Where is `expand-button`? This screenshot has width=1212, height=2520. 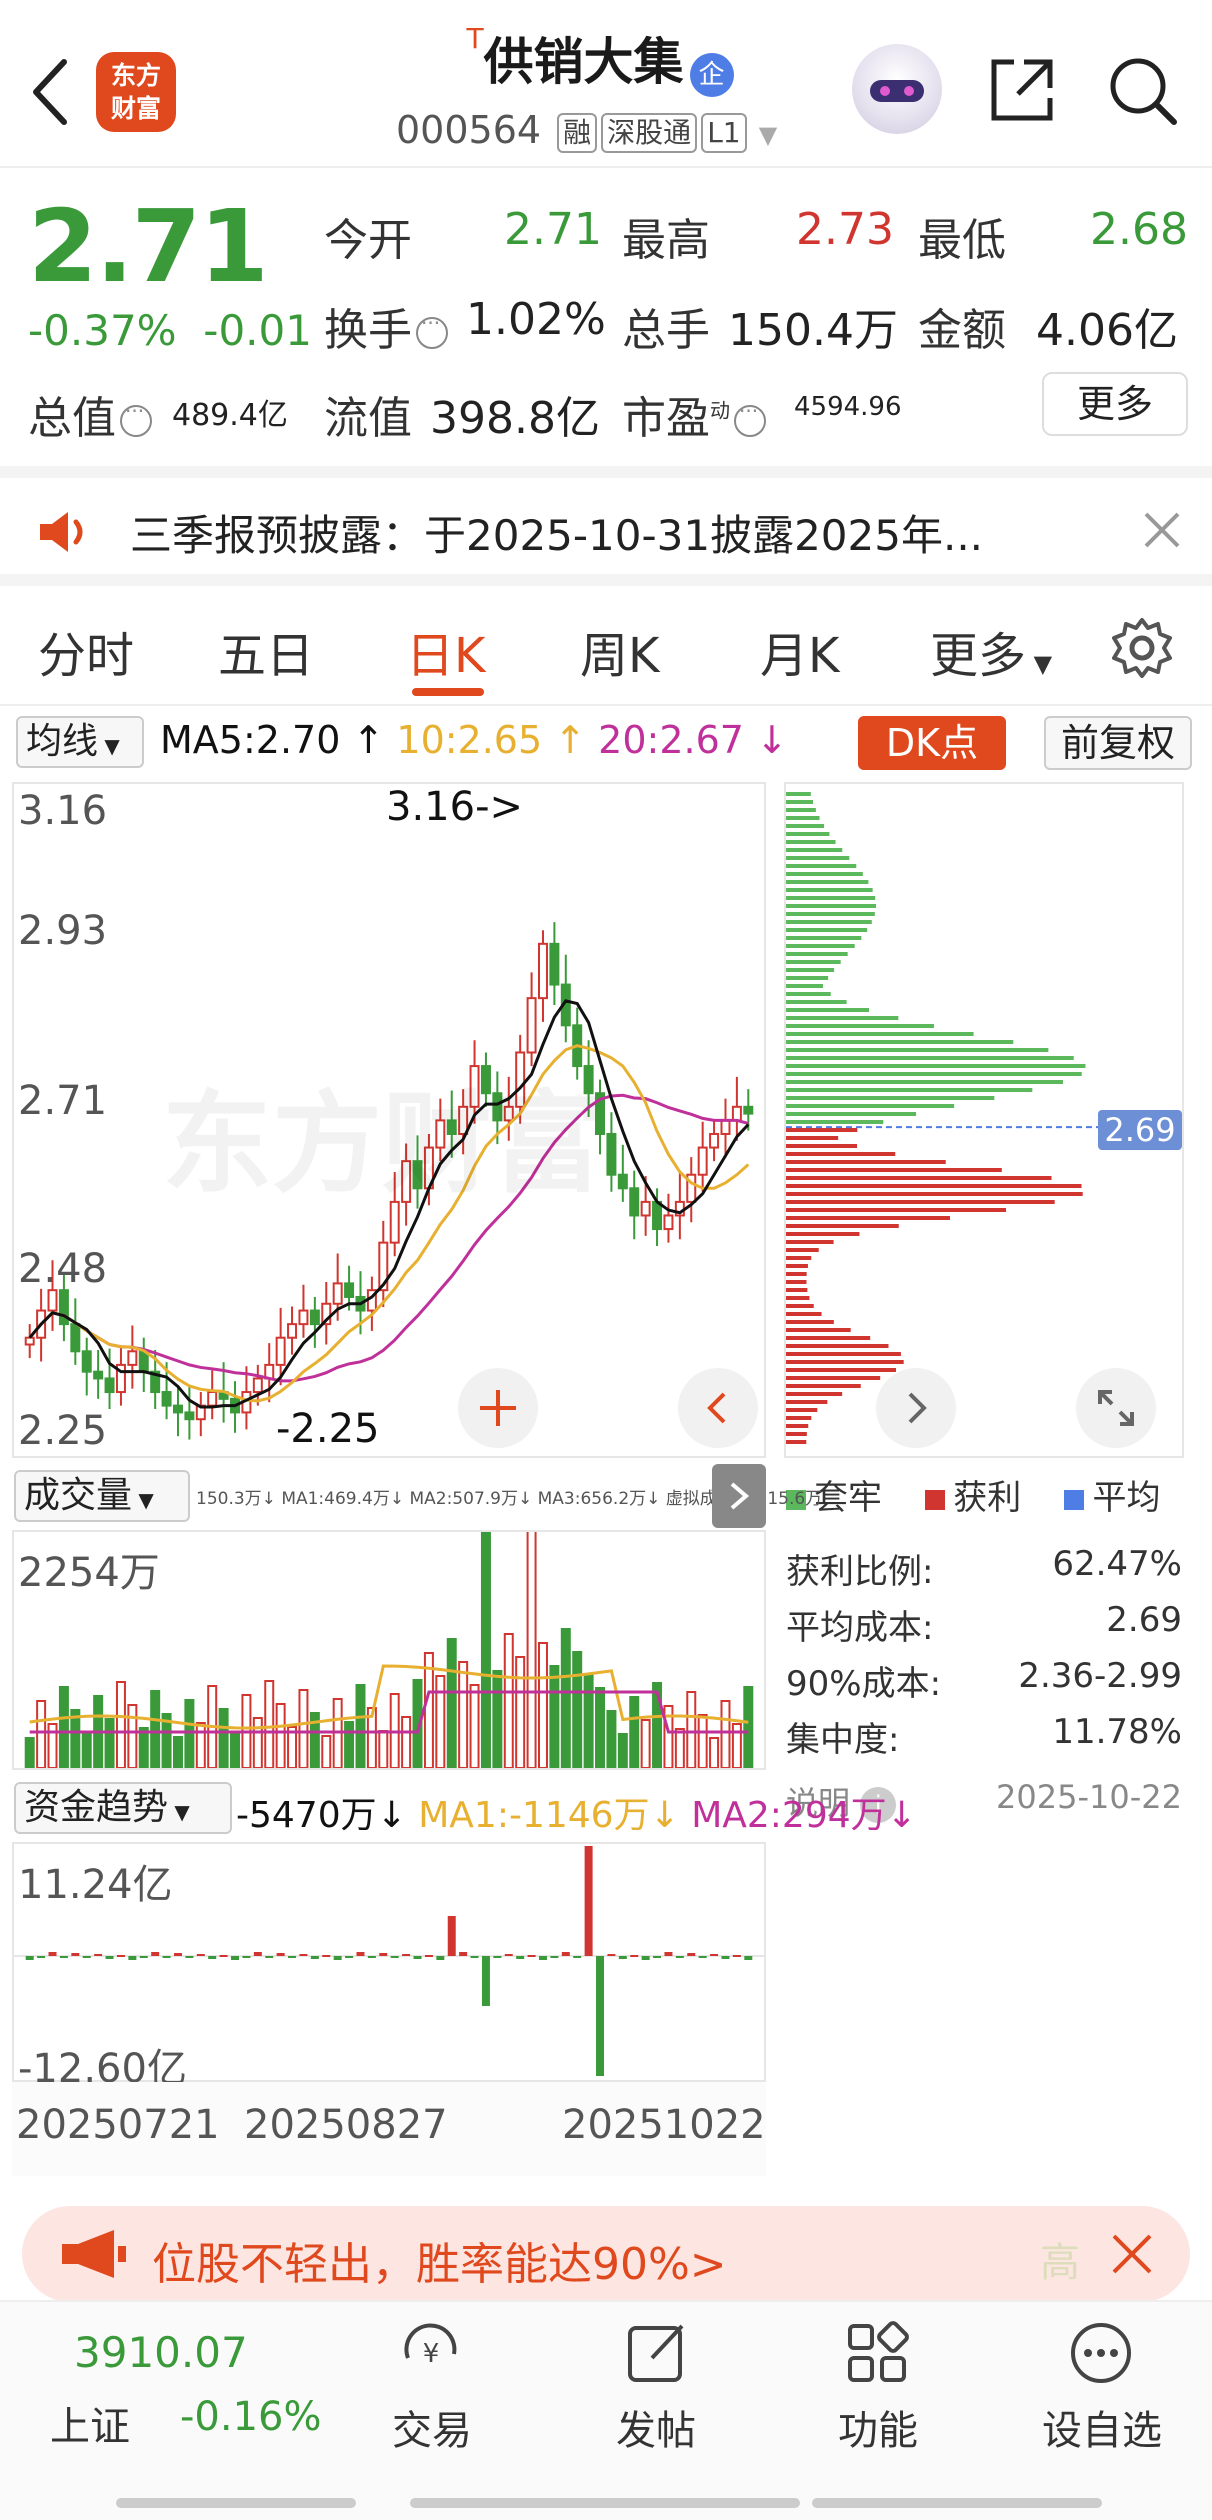 expand-button is located at coordinates (1116, 1408).